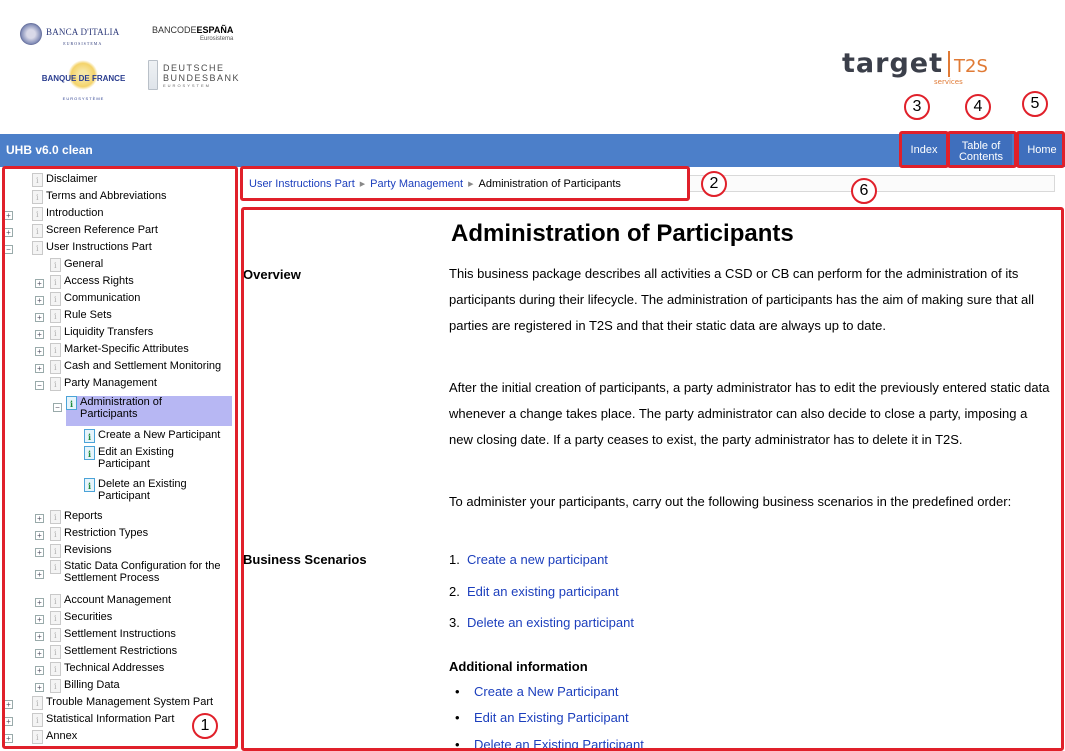  What do you see at coordinates (67, 215) in the screenshot?
I see `tree-item-introduction: Introduction` at bounding box center [67, 215].